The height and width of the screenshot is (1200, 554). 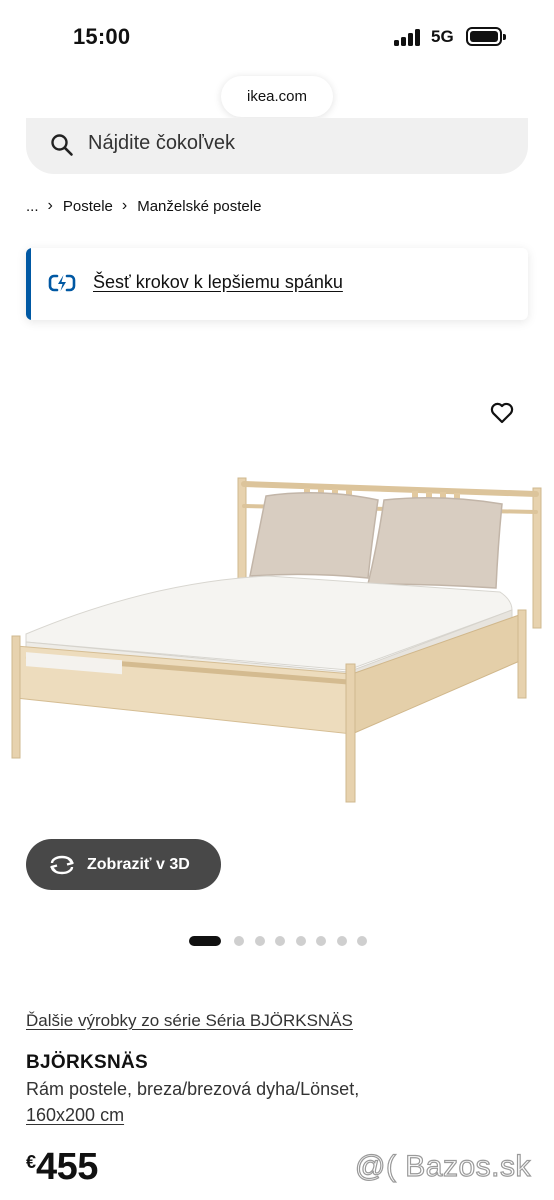 What do you see at coordinates (502, 413) in the screenshot?
I see `heart-icon` at bounding box center [502, 413].